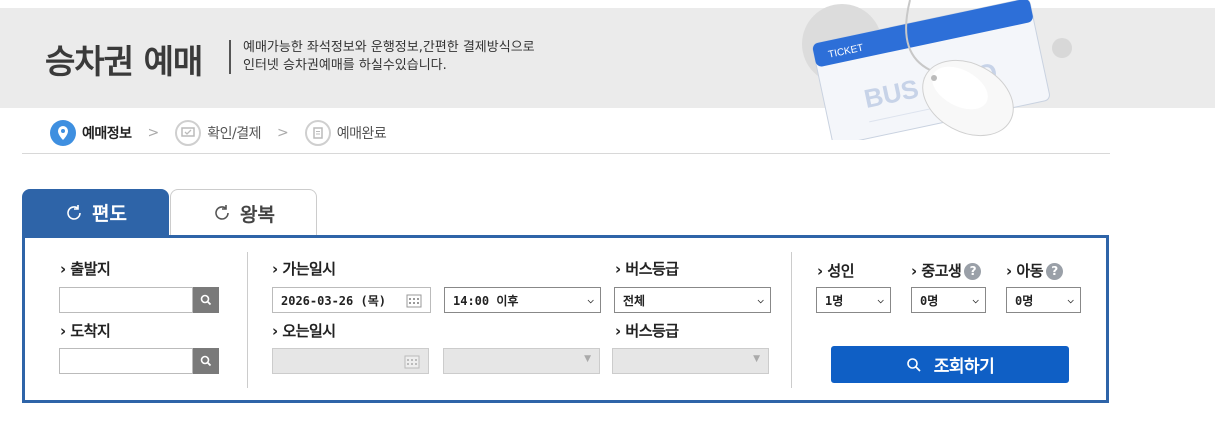 This screenshot has height=429, width=1215. I want to click on adult-select: 1명 ⌵, so click(853, 300).